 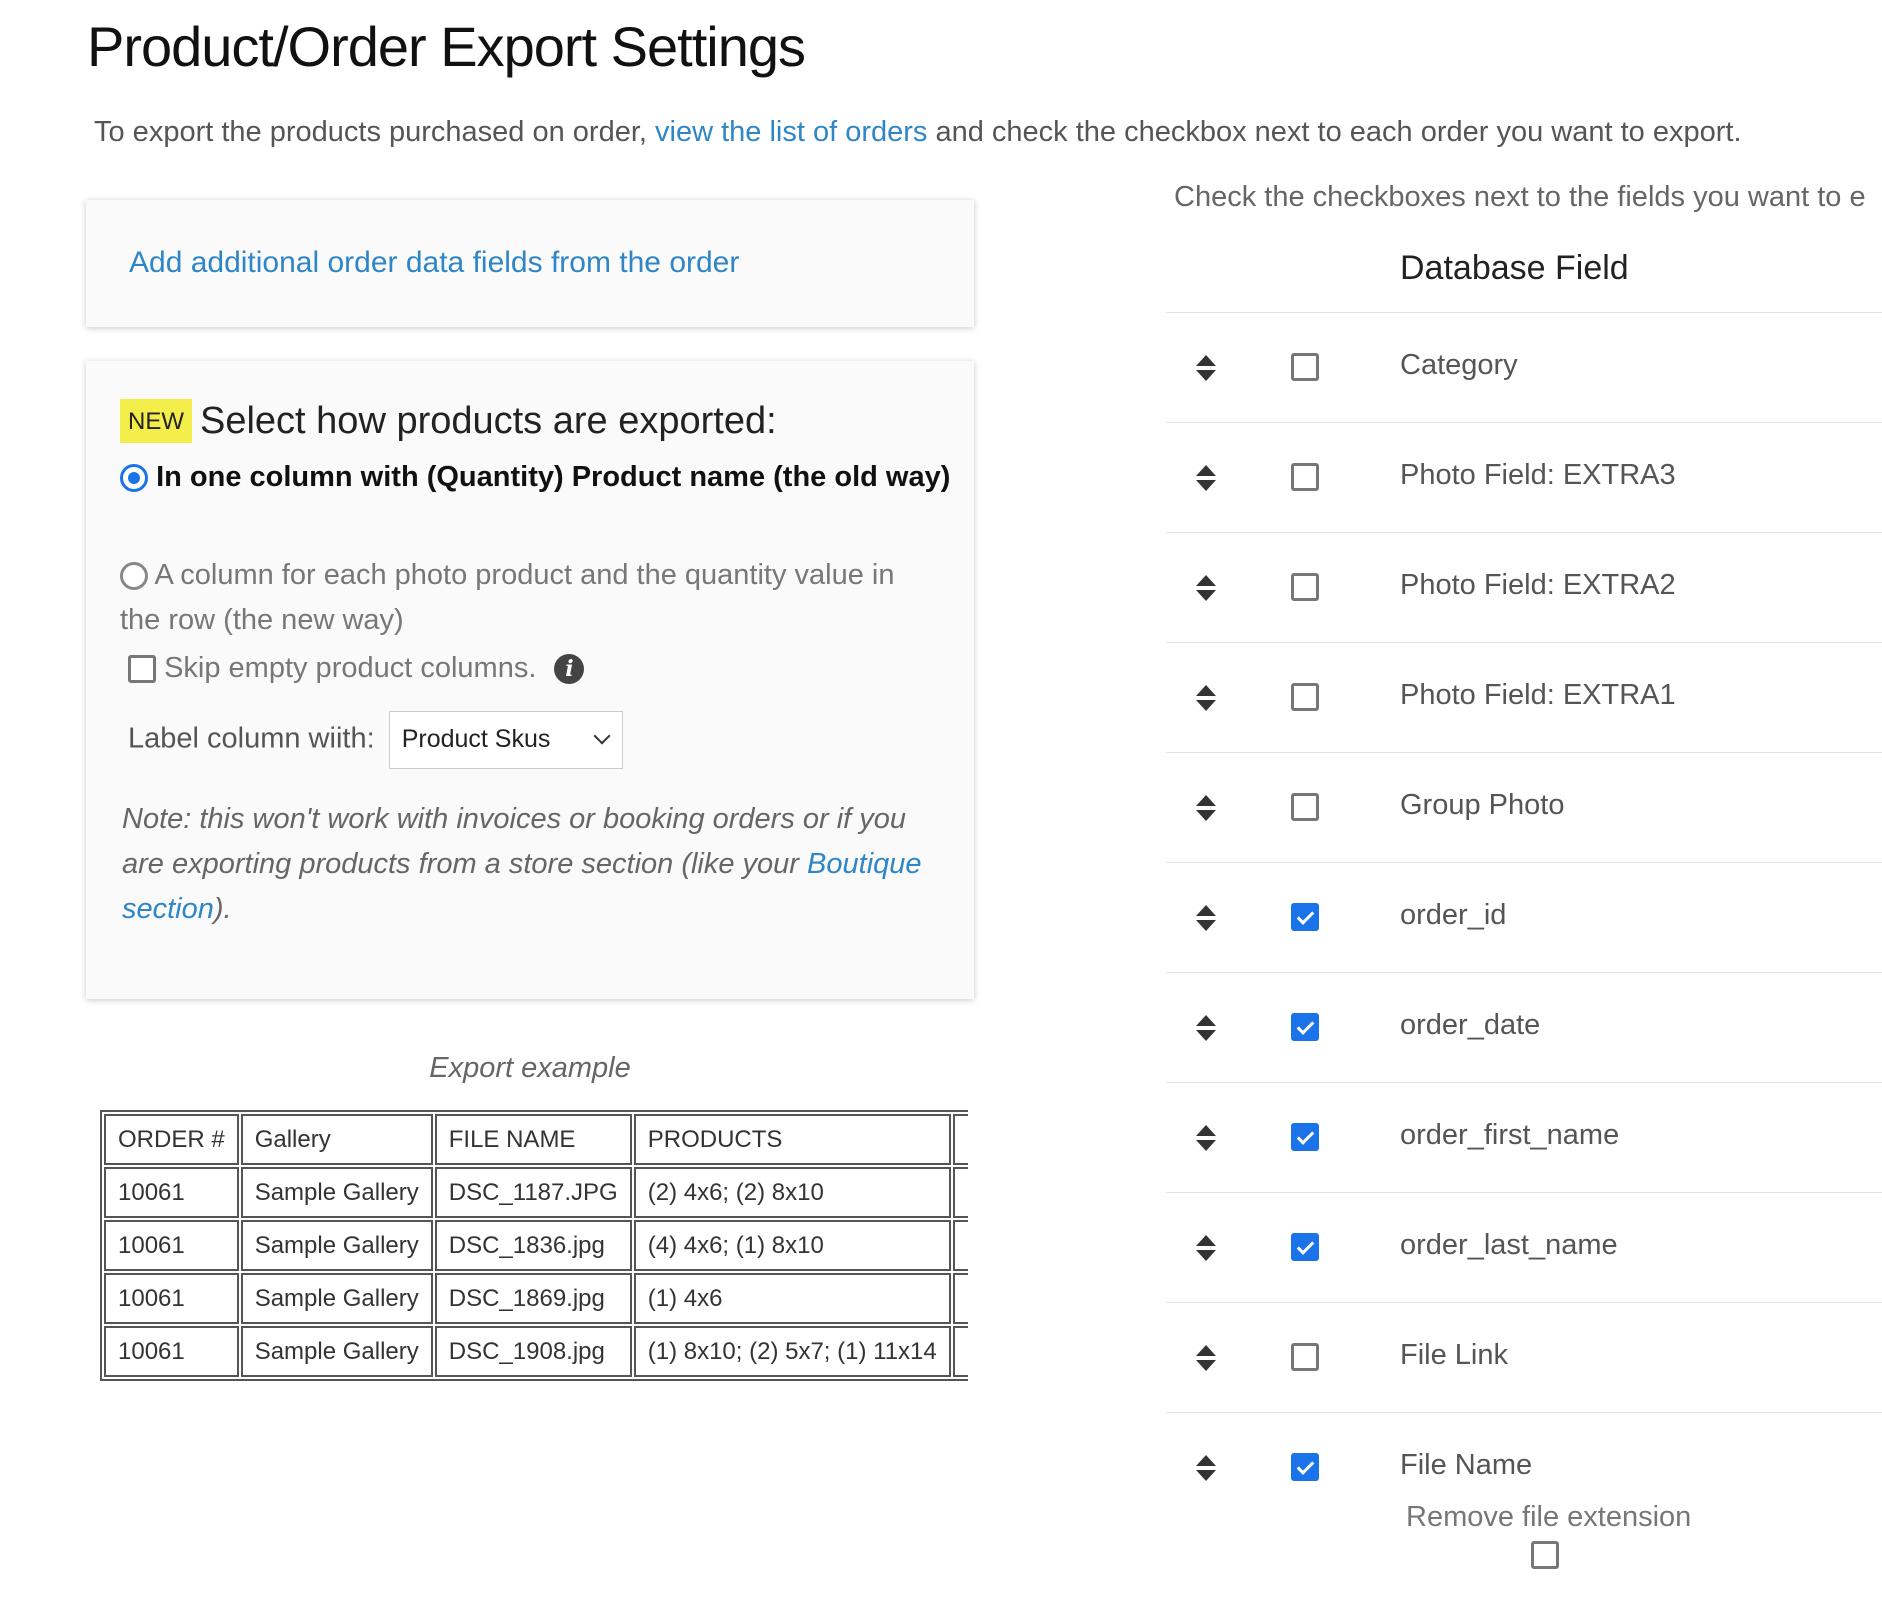 What do you see at coordinates (791, 132) in the screenshot?
I see `view-orders-link: view the list of orders` at bounding box center [791, 132].